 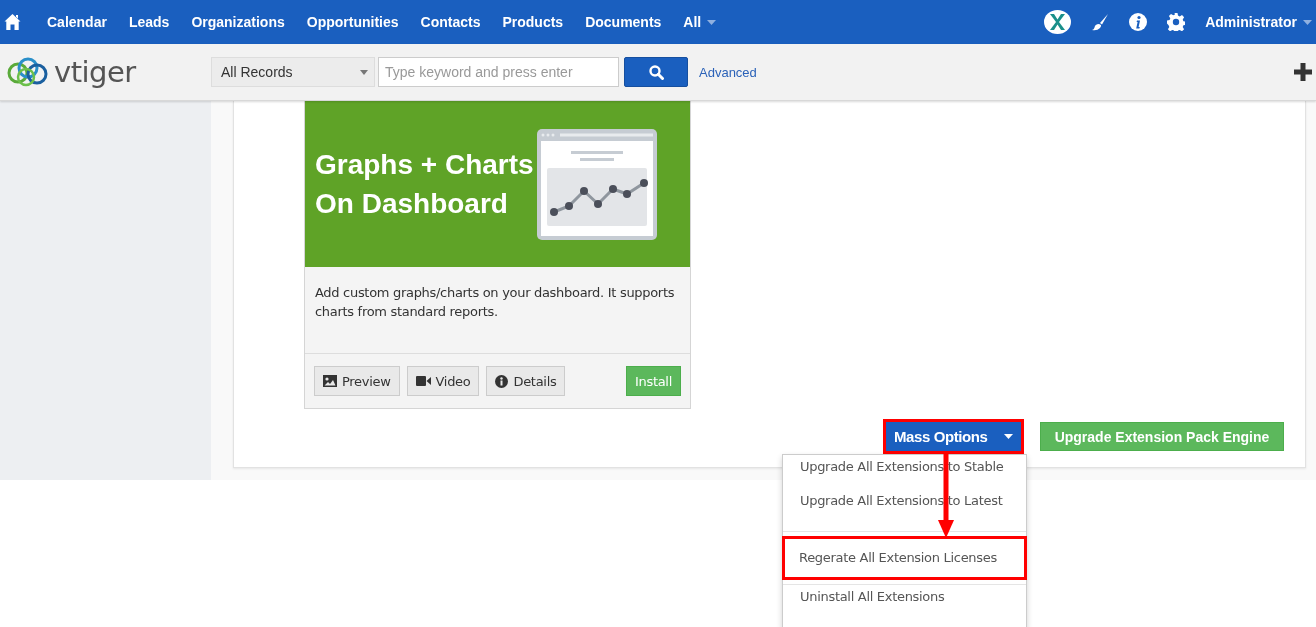 I want to click on app-logo-icon, so click(x=1058, y=22).